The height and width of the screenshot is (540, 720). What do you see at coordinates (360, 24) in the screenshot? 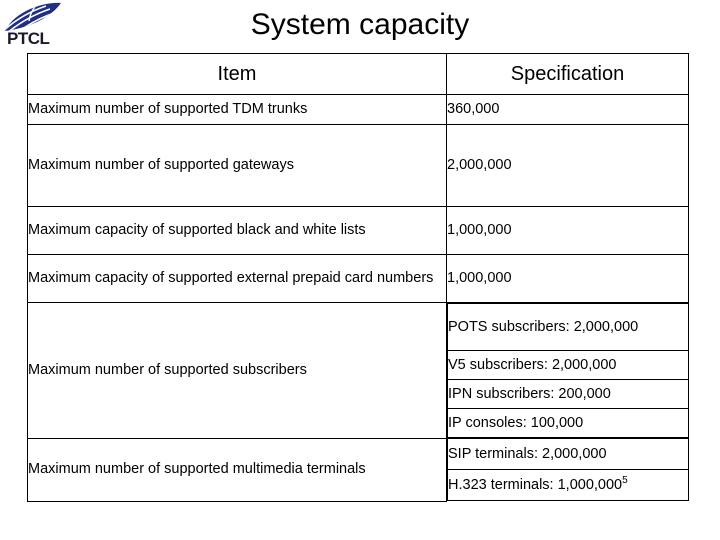
I see `slide-title: System capacity` at bounding box center [360, 24].